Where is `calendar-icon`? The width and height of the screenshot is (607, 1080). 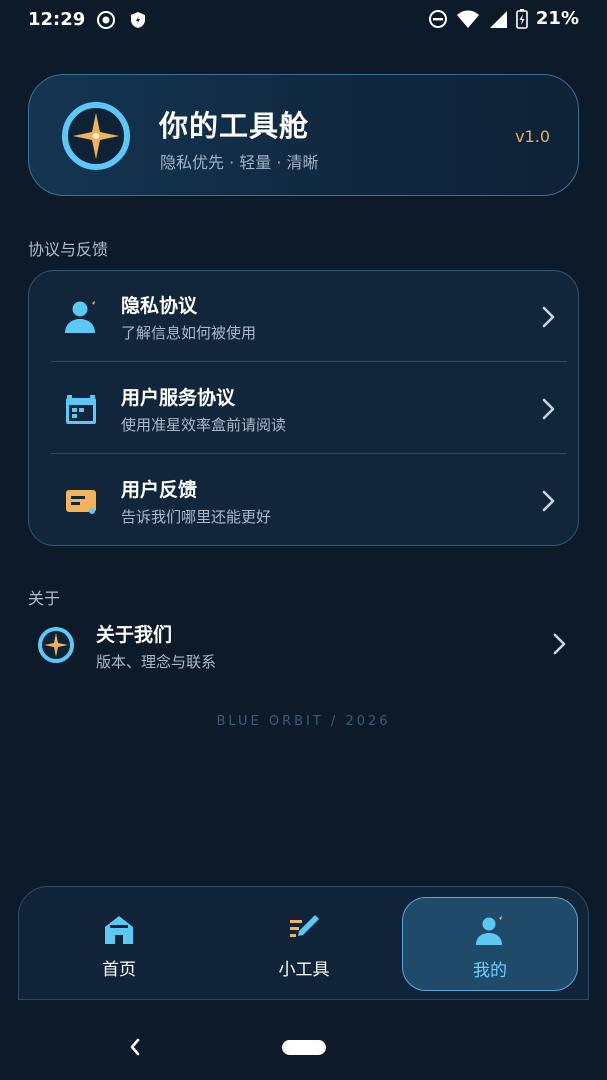
calendar-icon is located at coordinates (81, 409).